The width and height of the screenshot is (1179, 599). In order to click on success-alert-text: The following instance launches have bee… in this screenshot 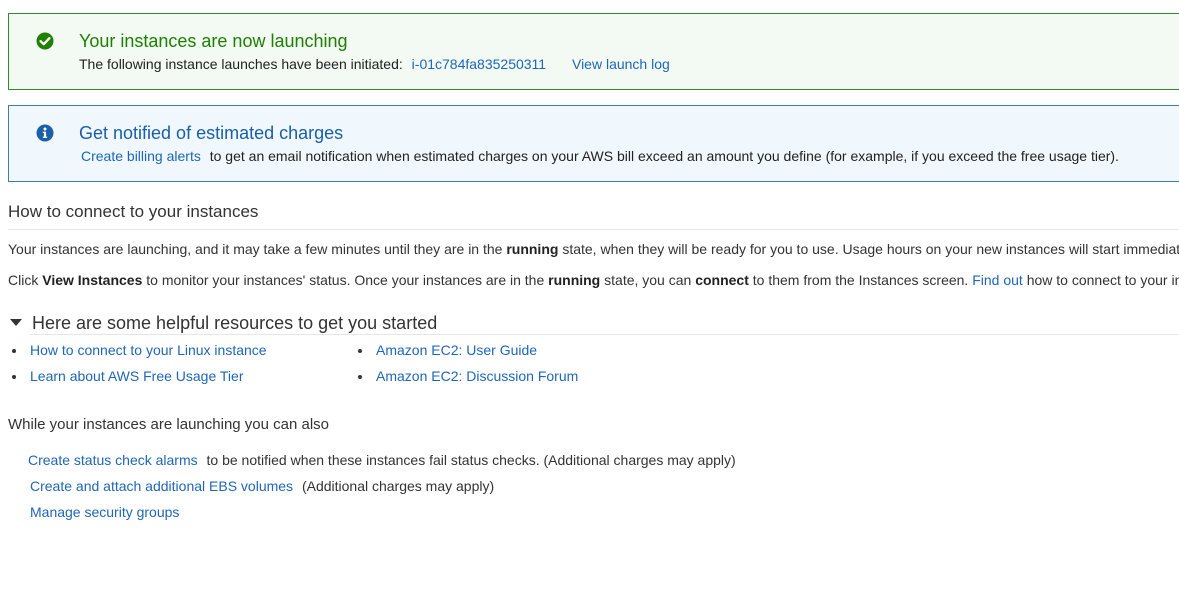, I will do `click(241, 64)`.